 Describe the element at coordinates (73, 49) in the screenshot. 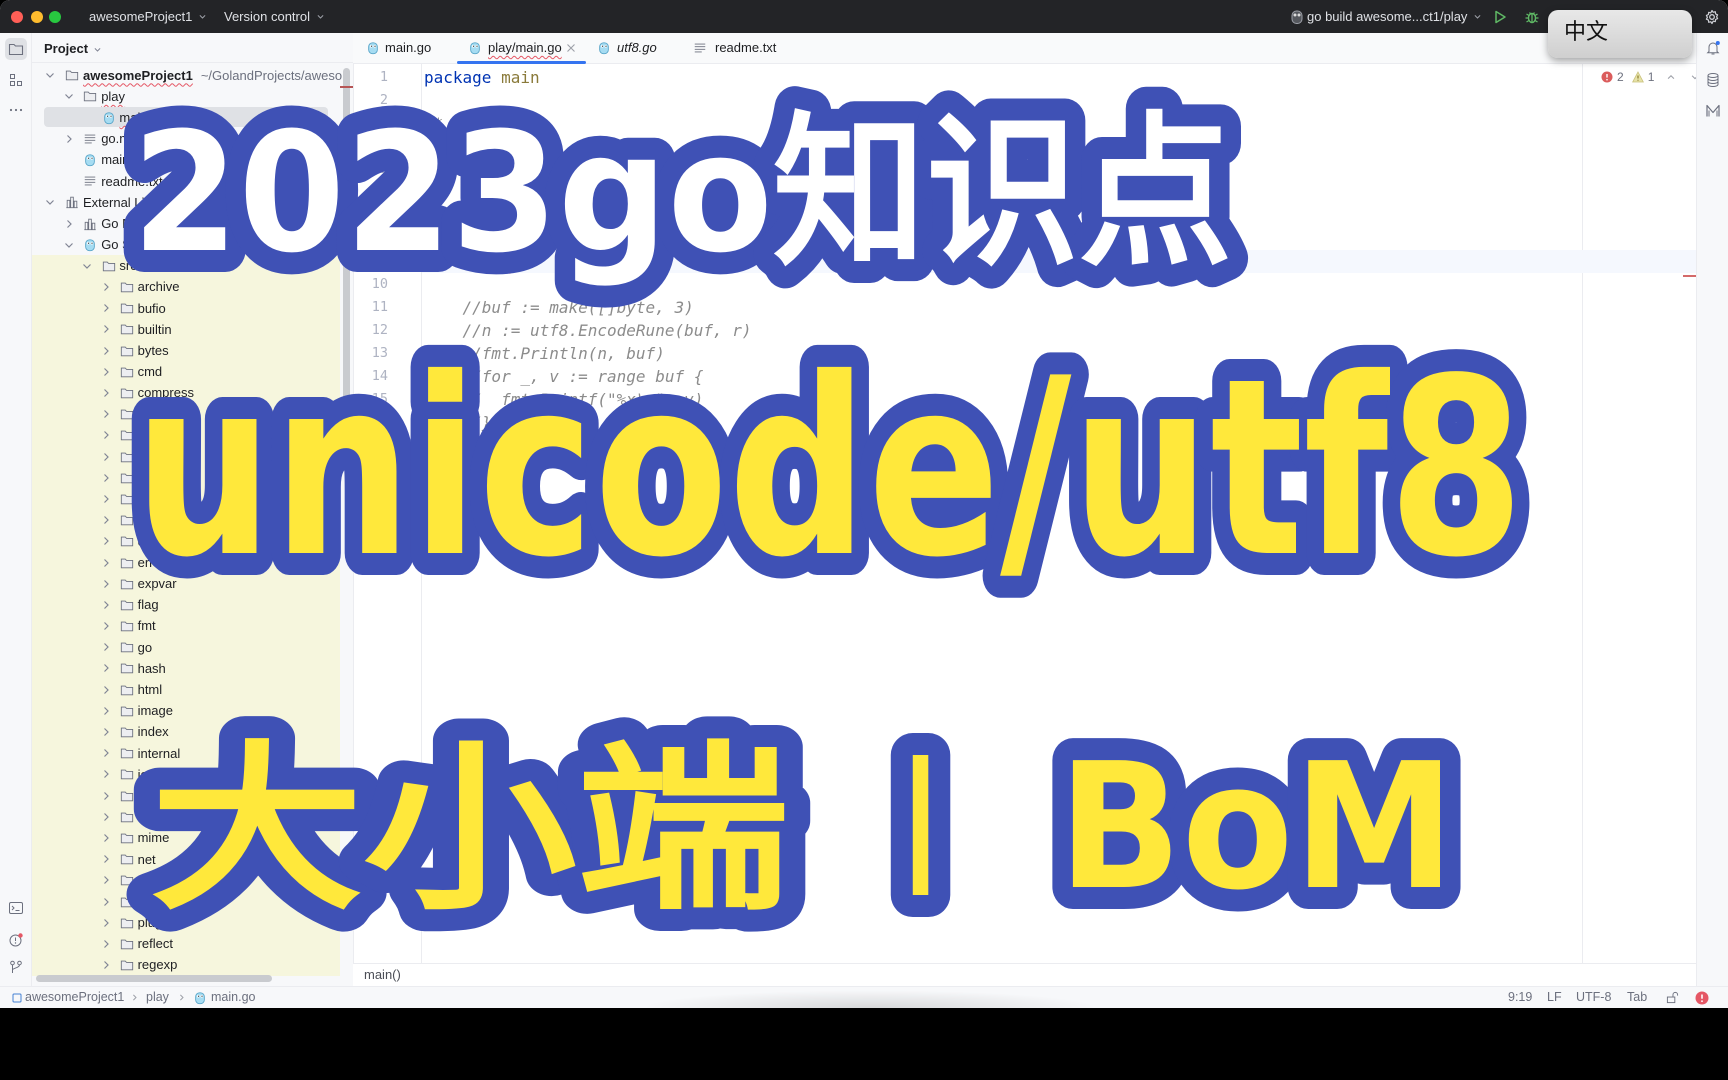

I see `project-view-selector: Project` at that location.